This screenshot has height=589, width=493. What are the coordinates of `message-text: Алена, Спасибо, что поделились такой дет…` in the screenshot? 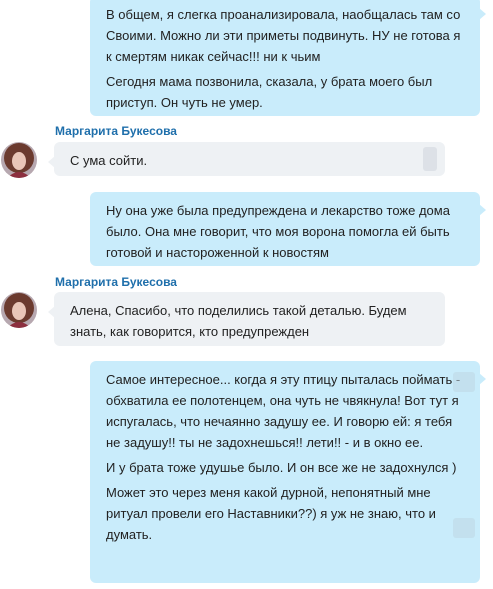 It's located at (238, 321).